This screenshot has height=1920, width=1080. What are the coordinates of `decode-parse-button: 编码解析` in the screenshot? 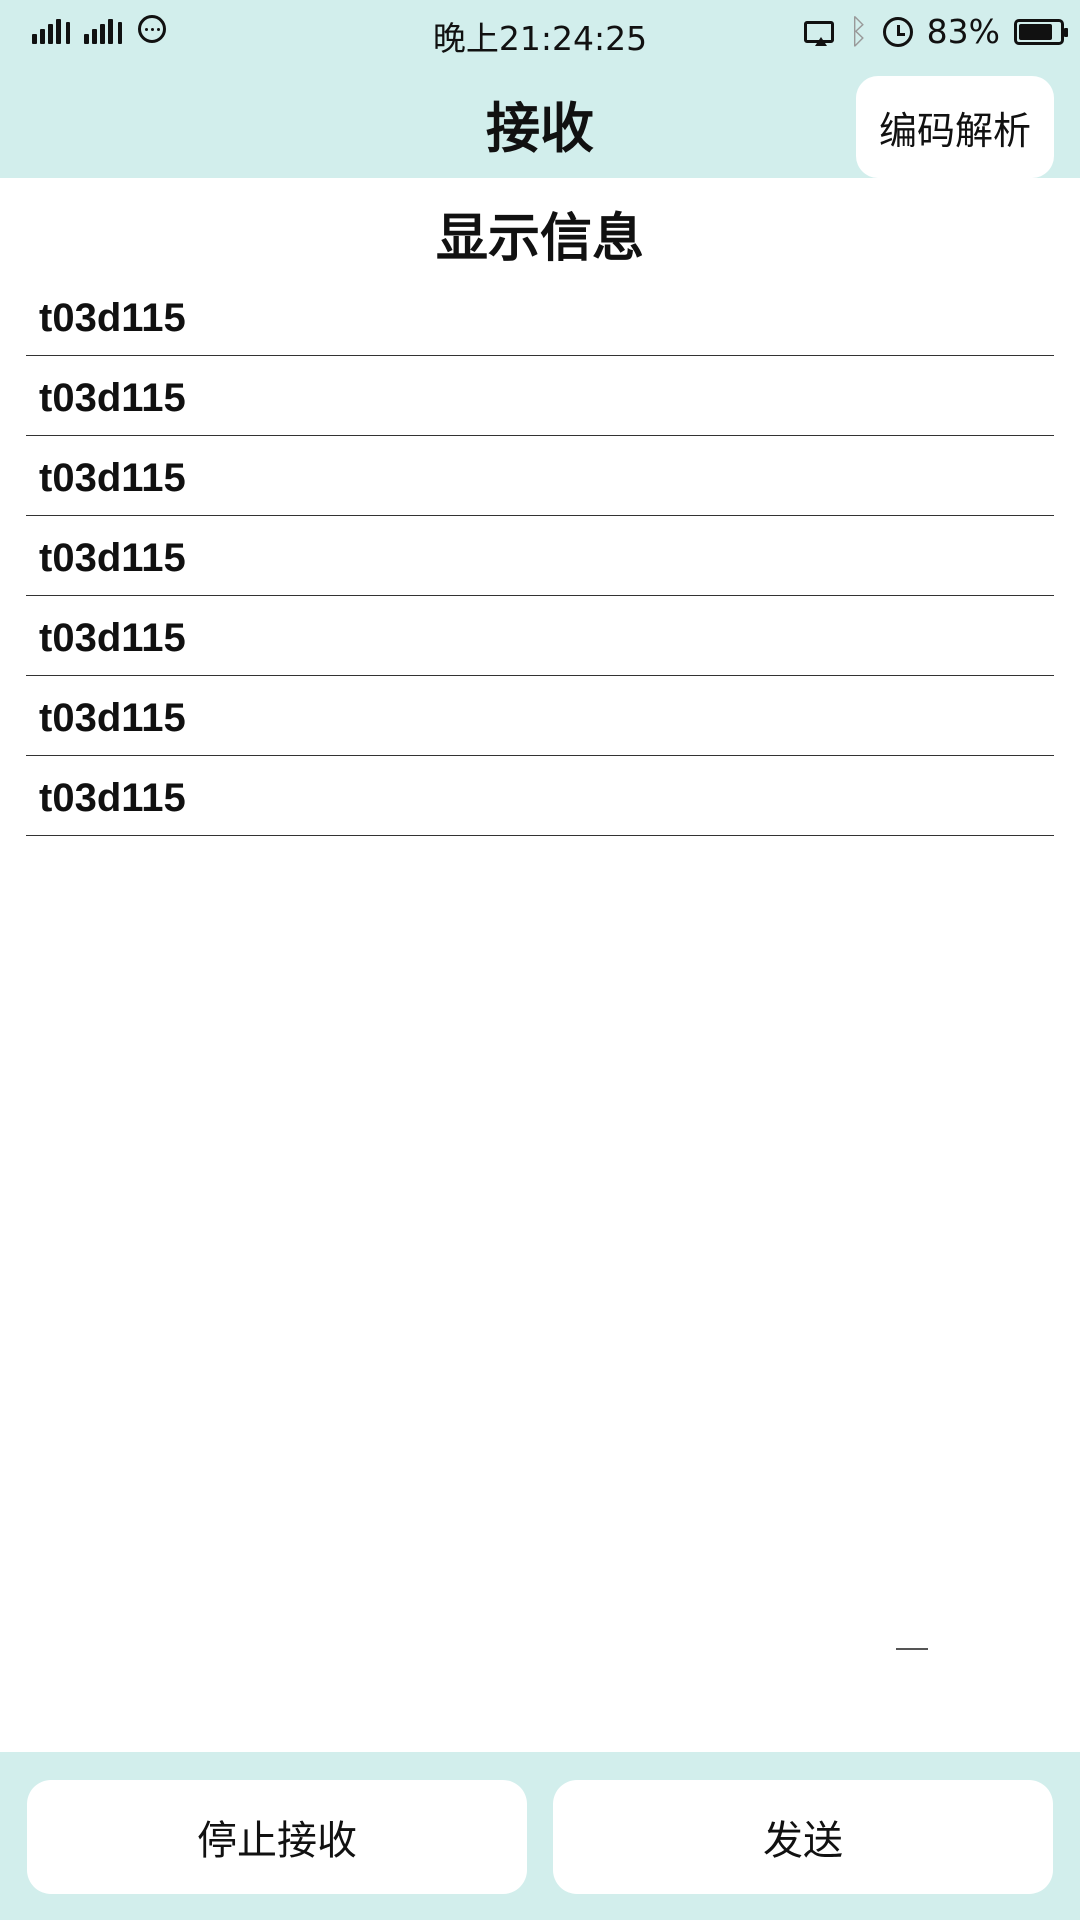 It's located at (955, 127).